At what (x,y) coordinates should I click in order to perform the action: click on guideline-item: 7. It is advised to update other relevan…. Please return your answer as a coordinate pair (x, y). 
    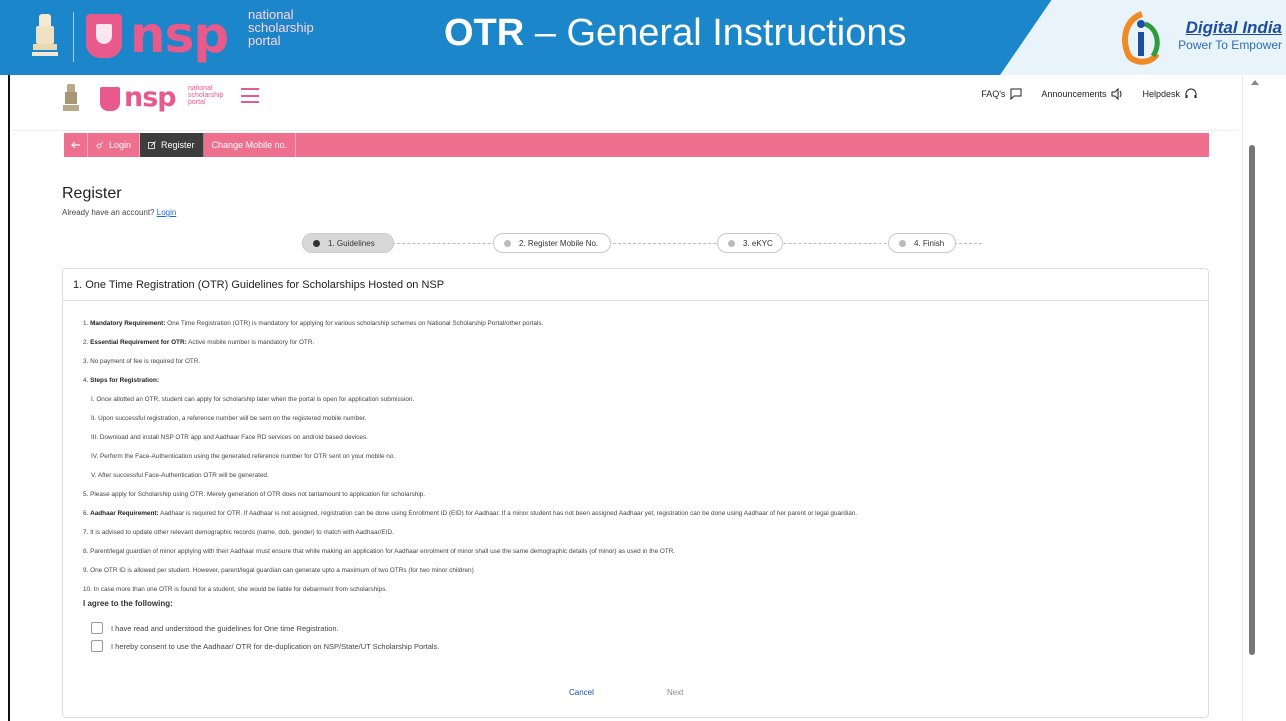
    Looking at the image, I should click on (238, 532).